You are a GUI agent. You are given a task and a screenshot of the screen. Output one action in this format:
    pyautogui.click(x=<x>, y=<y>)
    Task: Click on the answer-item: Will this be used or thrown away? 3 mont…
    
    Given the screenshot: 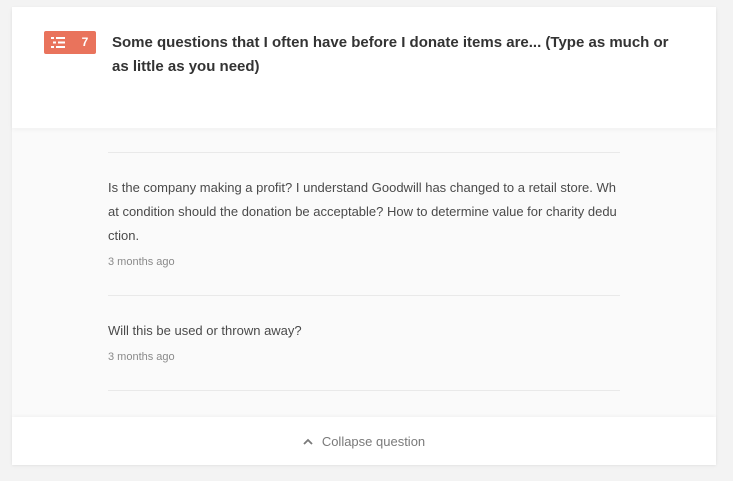 What is the action you would take?
    pyautogui.click(x=364, y=343)
    